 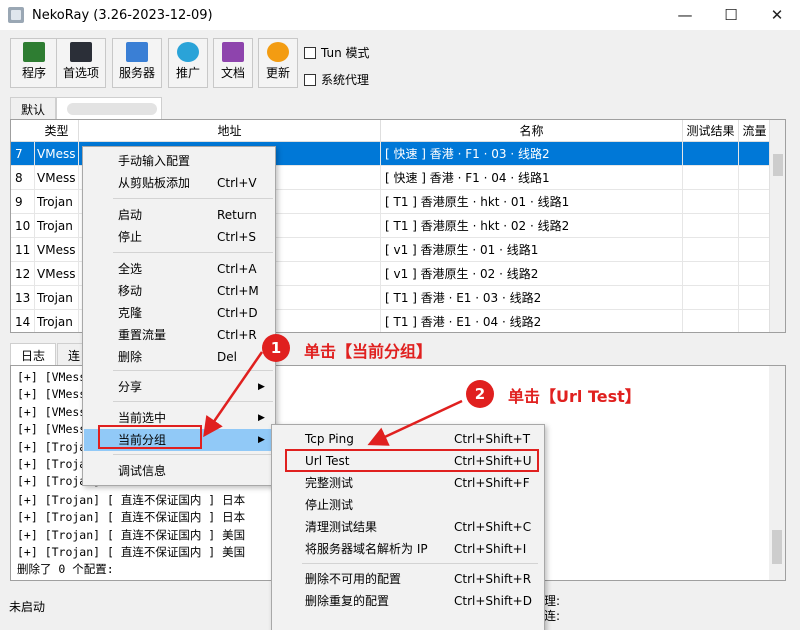 I want to click on highlight-url-test, so click(x=412, y=460).